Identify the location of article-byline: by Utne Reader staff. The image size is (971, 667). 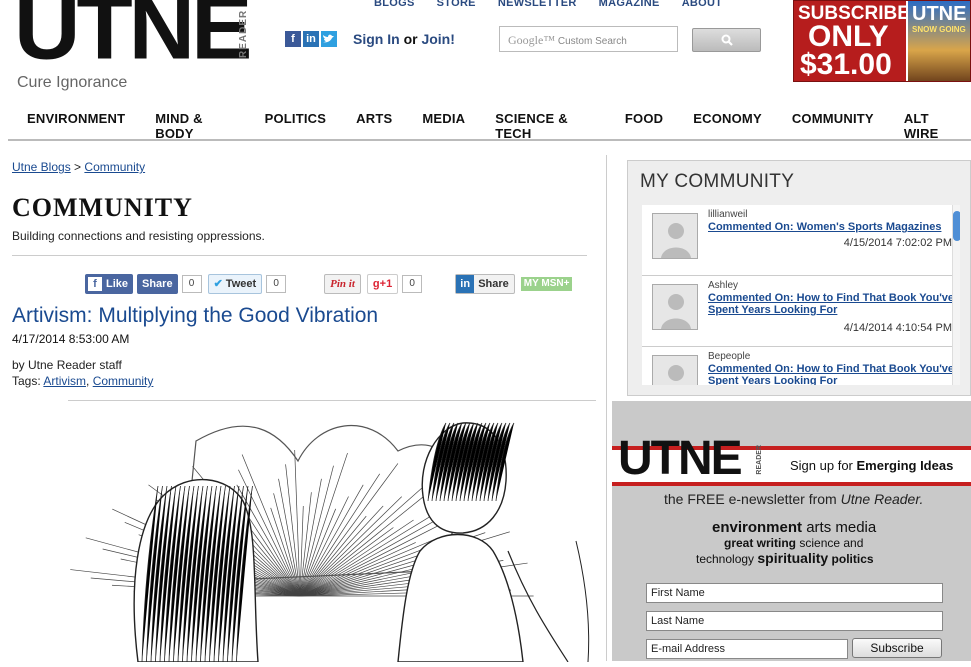
(67, 365).